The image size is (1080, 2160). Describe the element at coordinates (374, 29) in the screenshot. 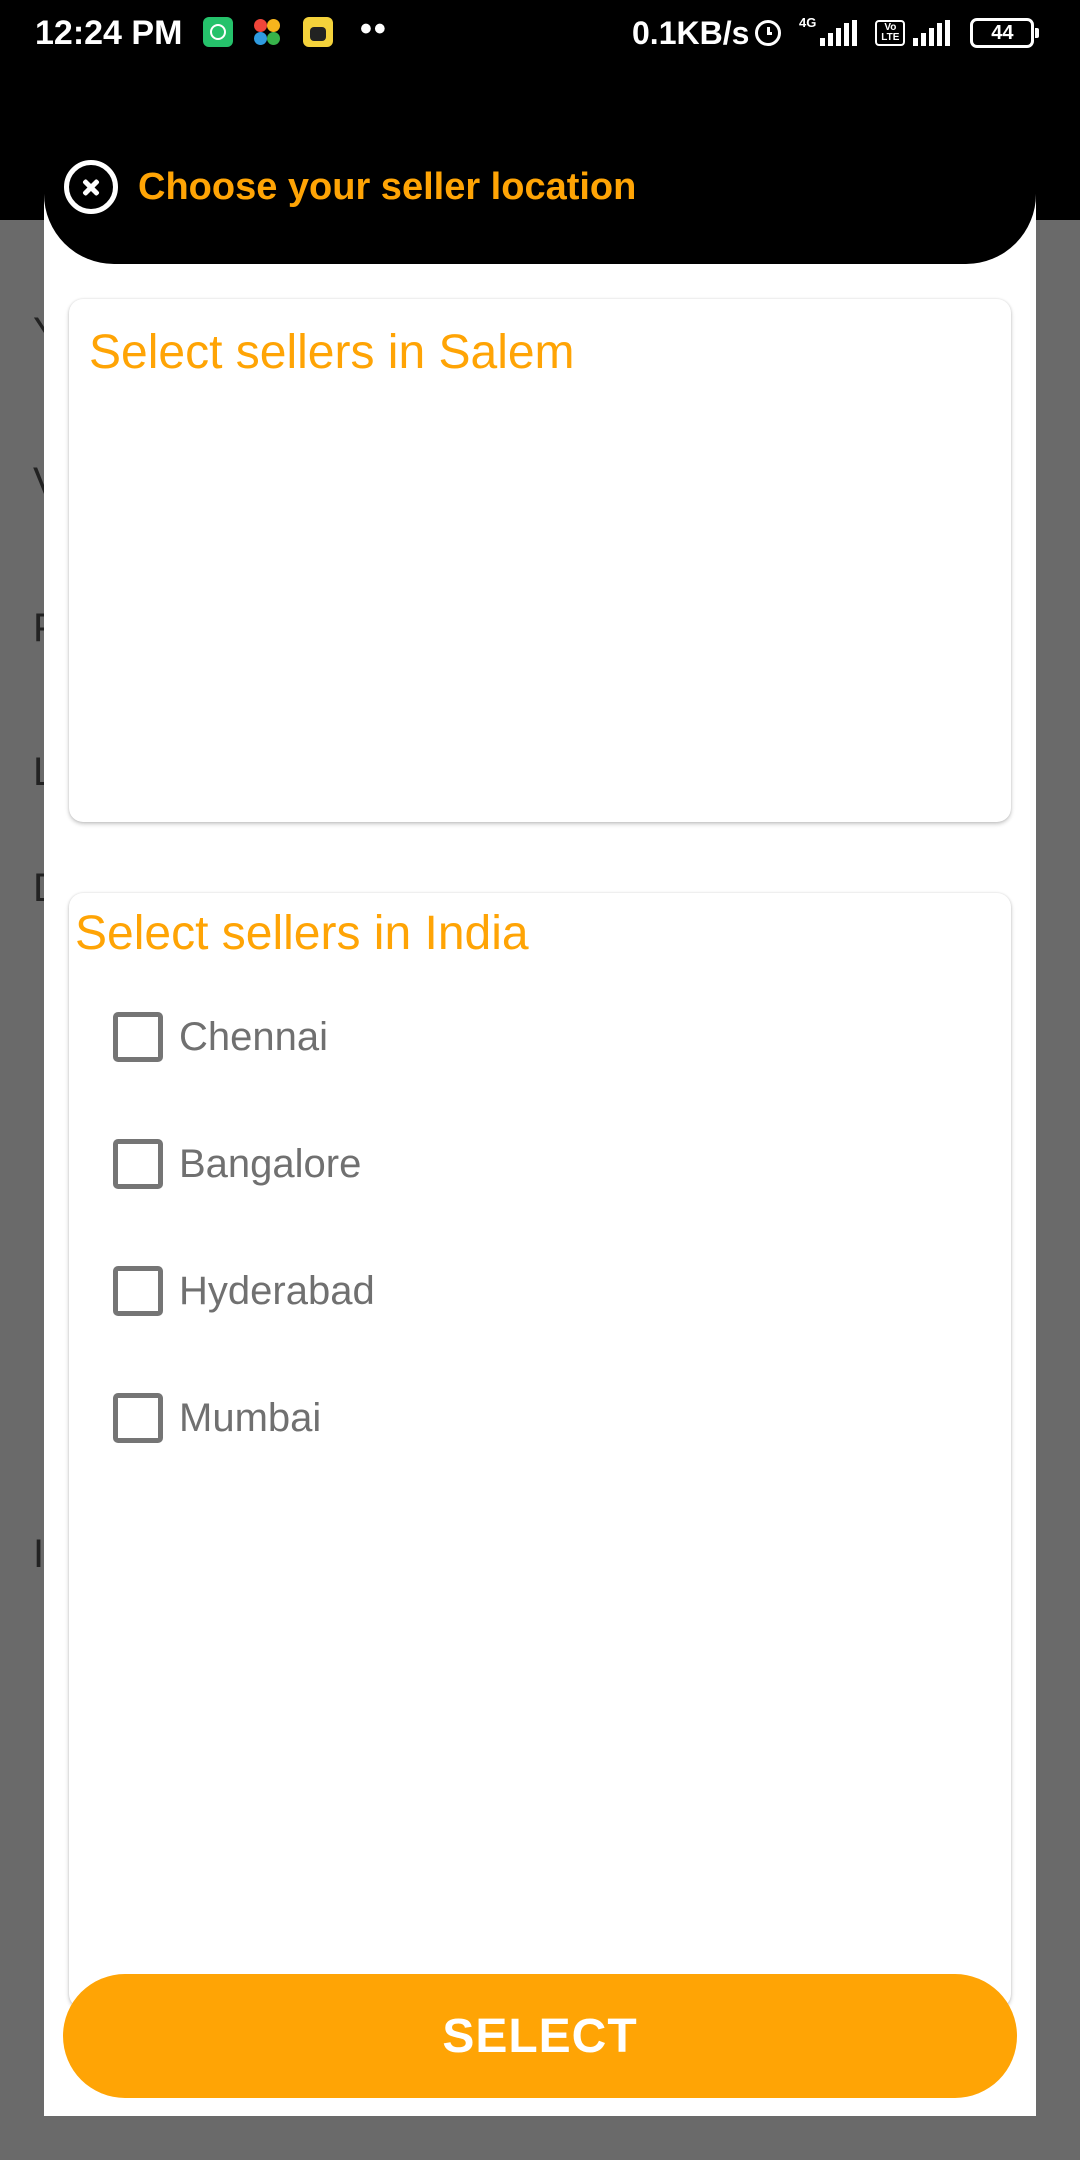

I see `more-notifications-icon: ••` at that location.